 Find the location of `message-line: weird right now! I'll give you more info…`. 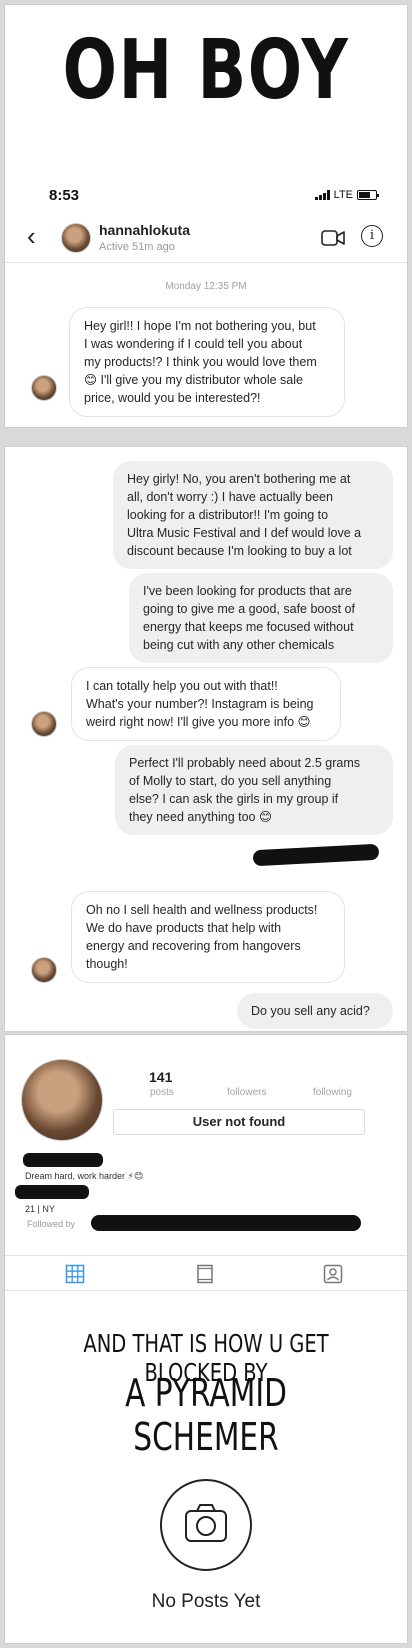

message-line: weird right now! I'll give you more info… is located at coordinates (198, 722).